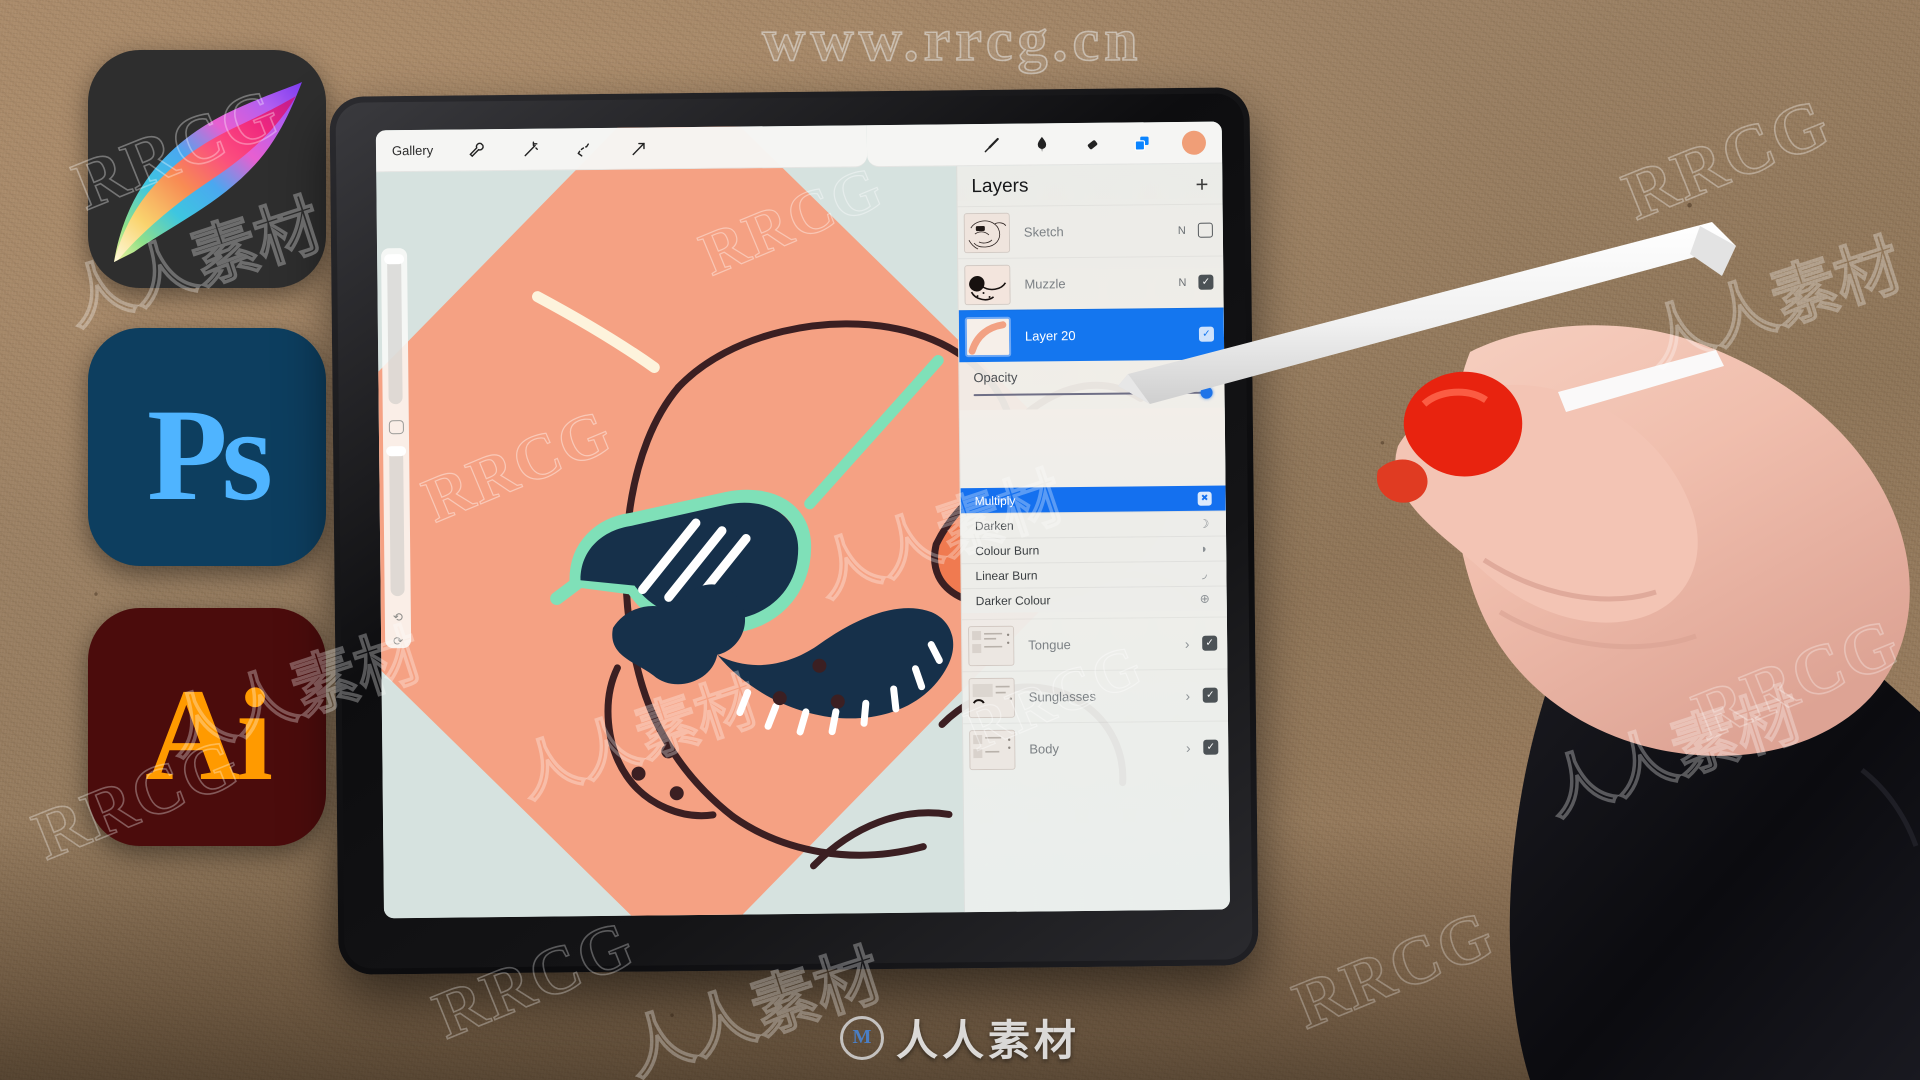  What do you see at coordinates (1096, 748) in the screenshot?
I see `layer-row-body: Body › ✓` at bounding box center [1096, 748].